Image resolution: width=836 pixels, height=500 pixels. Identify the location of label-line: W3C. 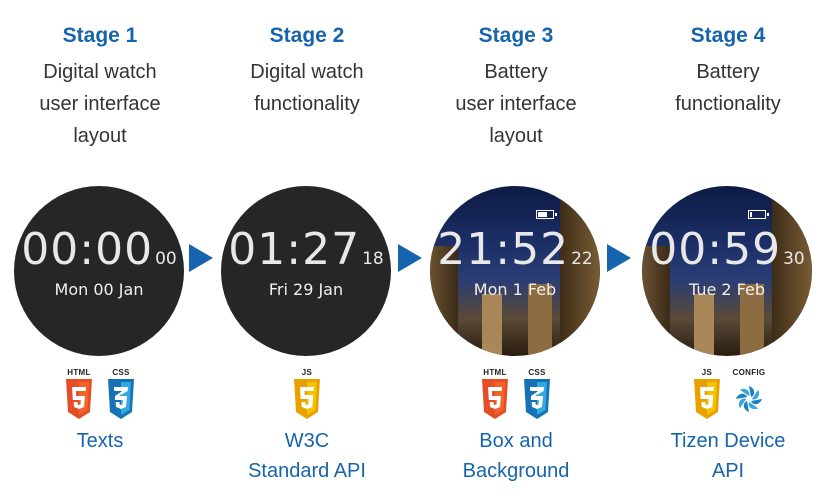
(307, 441).